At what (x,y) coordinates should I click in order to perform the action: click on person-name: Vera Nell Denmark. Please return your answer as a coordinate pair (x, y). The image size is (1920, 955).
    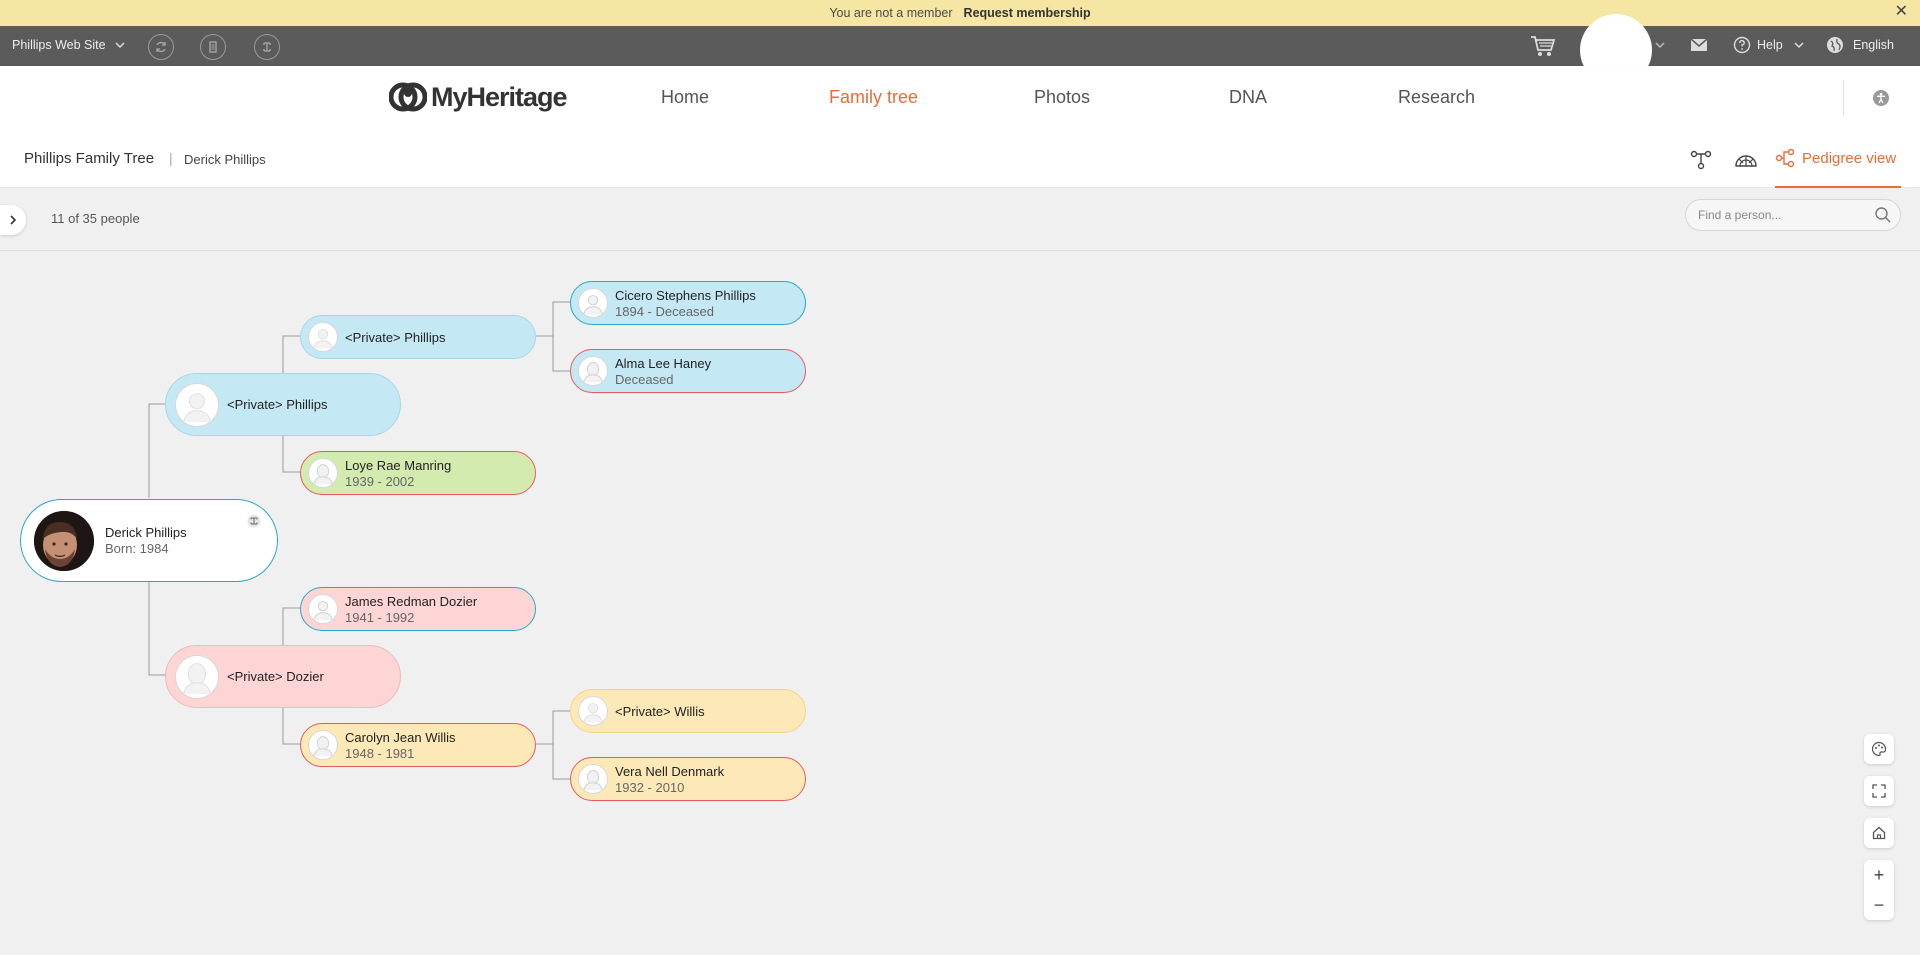
    Looking at the image, I should click on (670, 771).